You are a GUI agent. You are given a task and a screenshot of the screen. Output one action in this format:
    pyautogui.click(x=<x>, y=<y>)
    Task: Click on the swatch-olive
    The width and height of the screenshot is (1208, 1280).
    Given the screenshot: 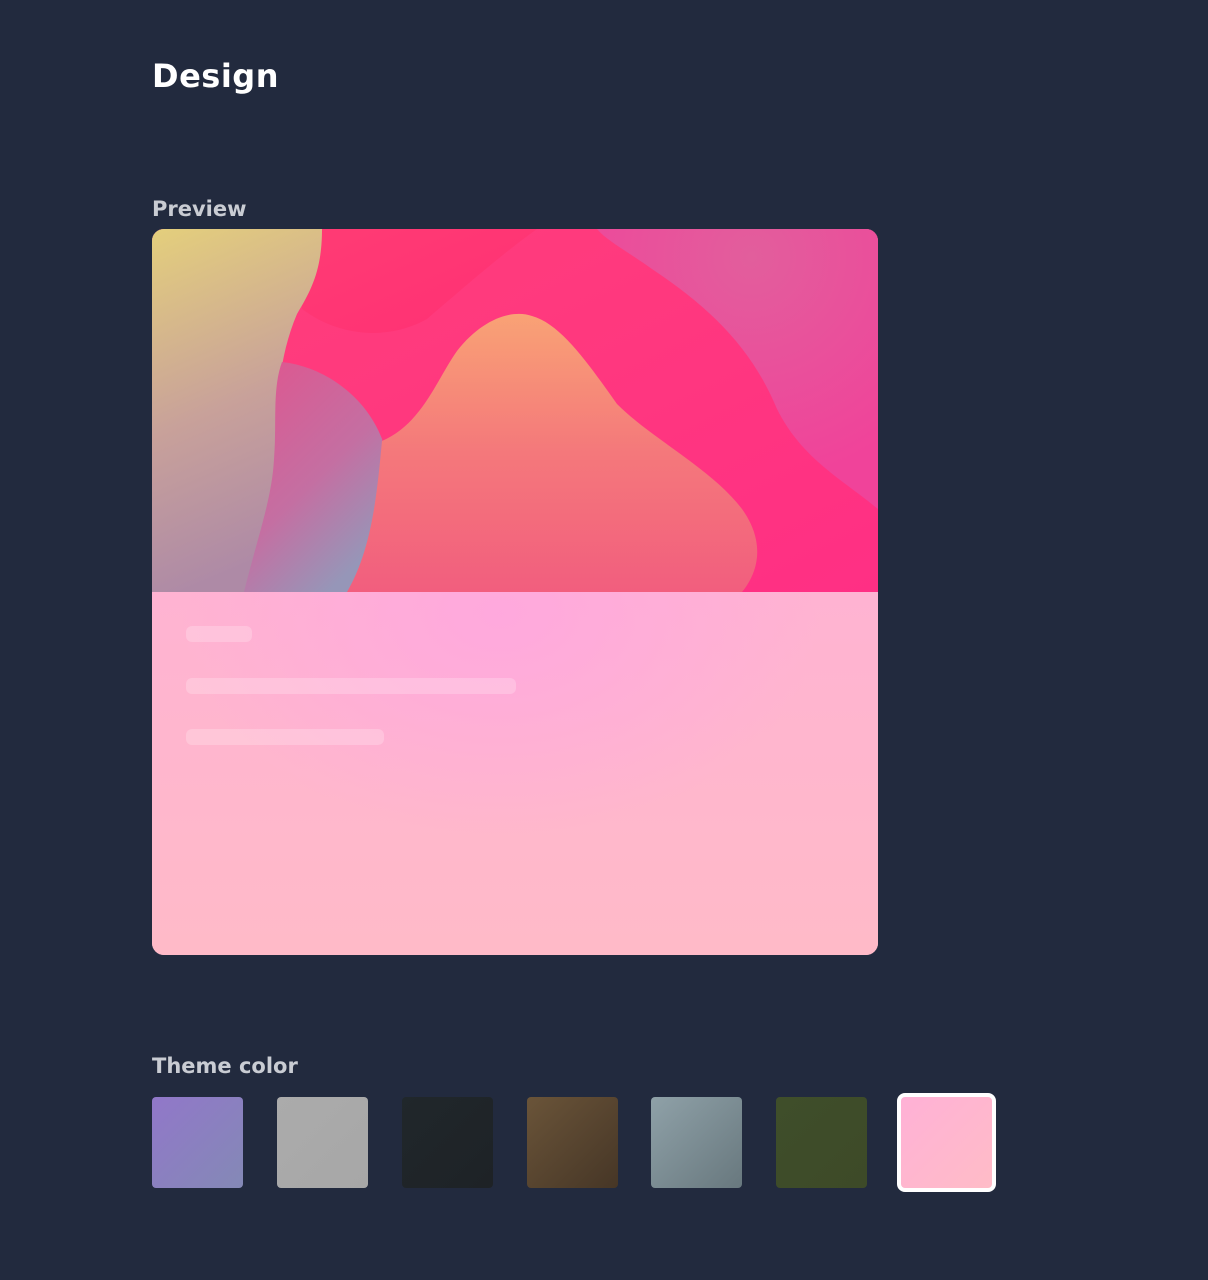 What is the action you would take?
    pyautogui.click(x=821, y=1142)
    